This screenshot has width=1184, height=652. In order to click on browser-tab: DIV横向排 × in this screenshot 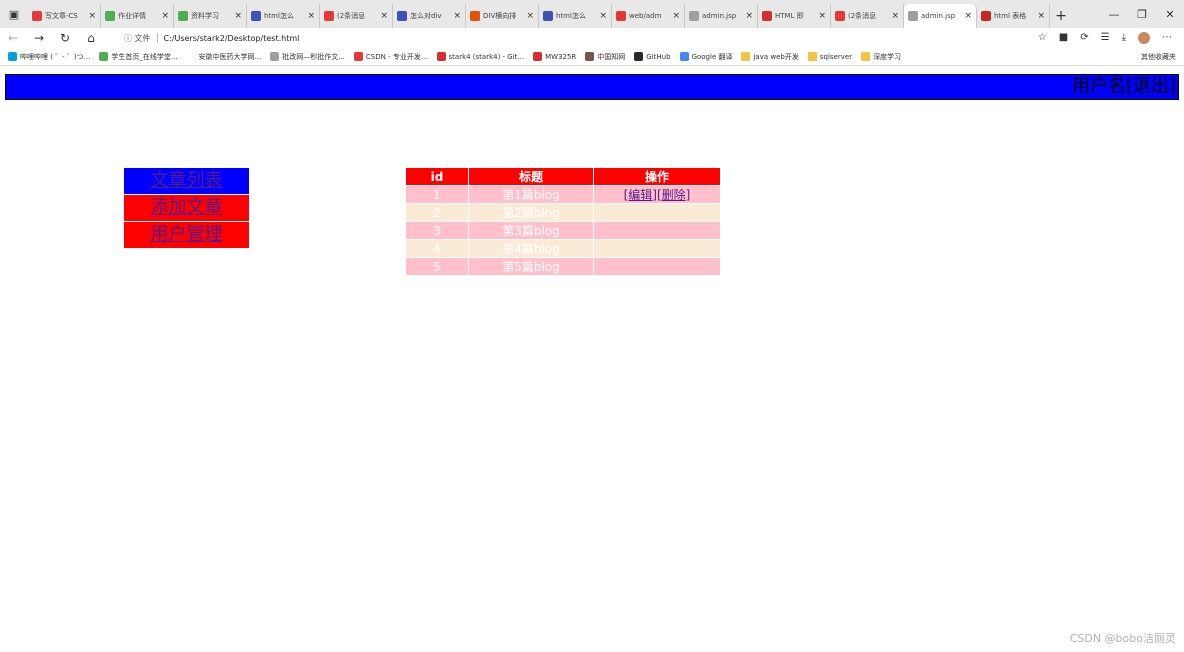, I will do `click(502, 16)`.